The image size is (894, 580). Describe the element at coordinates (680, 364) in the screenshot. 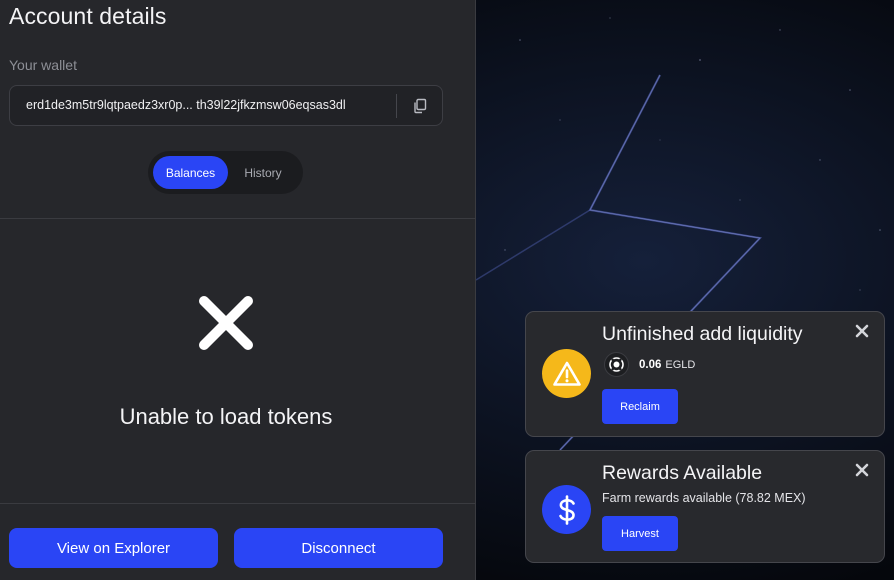

I see `token-symbol: EGLD` at that location.